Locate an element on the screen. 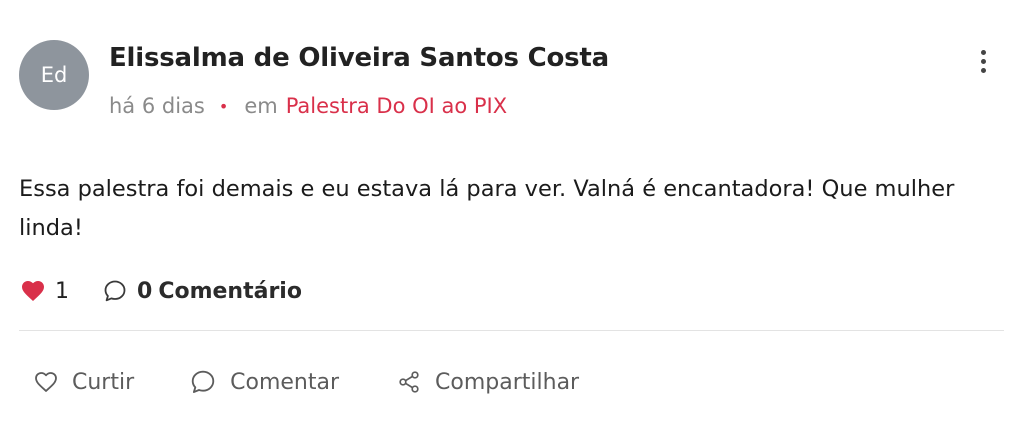  comments-number: 0 is located at coordinates (145, 291).